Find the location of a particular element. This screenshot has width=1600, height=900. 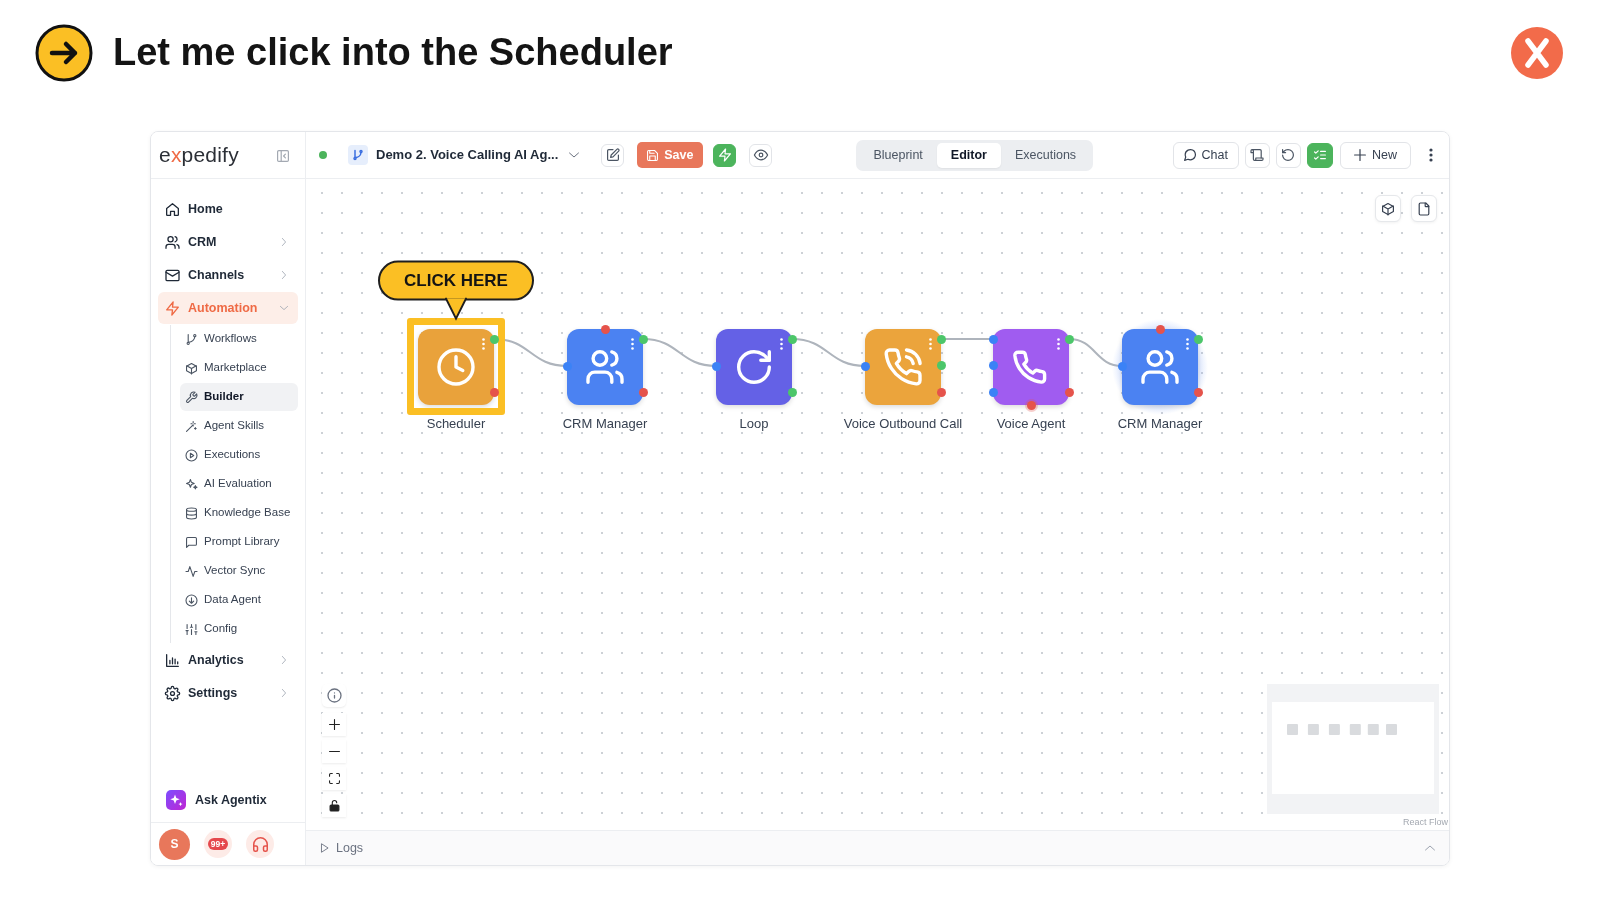

node-label: Voice Outbound Call is located at coordinates (903, 424).